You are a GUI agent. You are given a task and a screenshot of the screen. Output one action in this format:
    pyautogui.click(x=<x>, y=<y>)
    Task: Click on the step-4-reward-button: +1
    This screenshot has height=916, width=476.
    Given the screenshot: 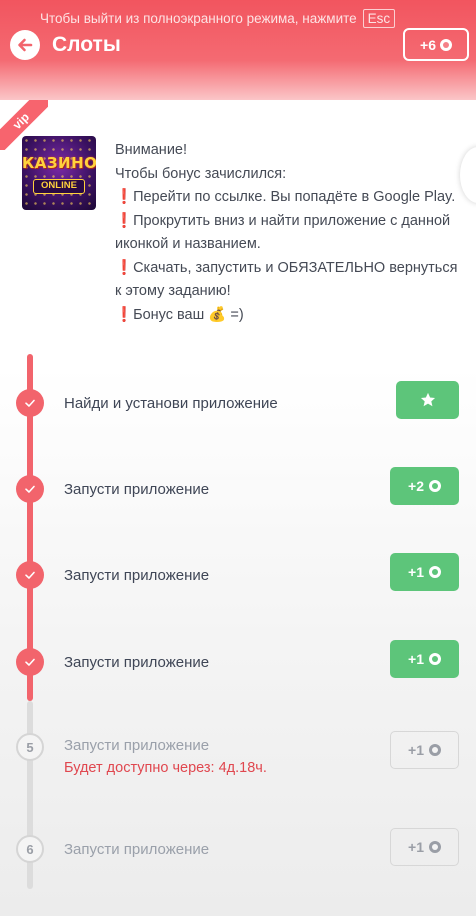 What is the action you would take?
    pyautogui.click(x=424, y=659)
    